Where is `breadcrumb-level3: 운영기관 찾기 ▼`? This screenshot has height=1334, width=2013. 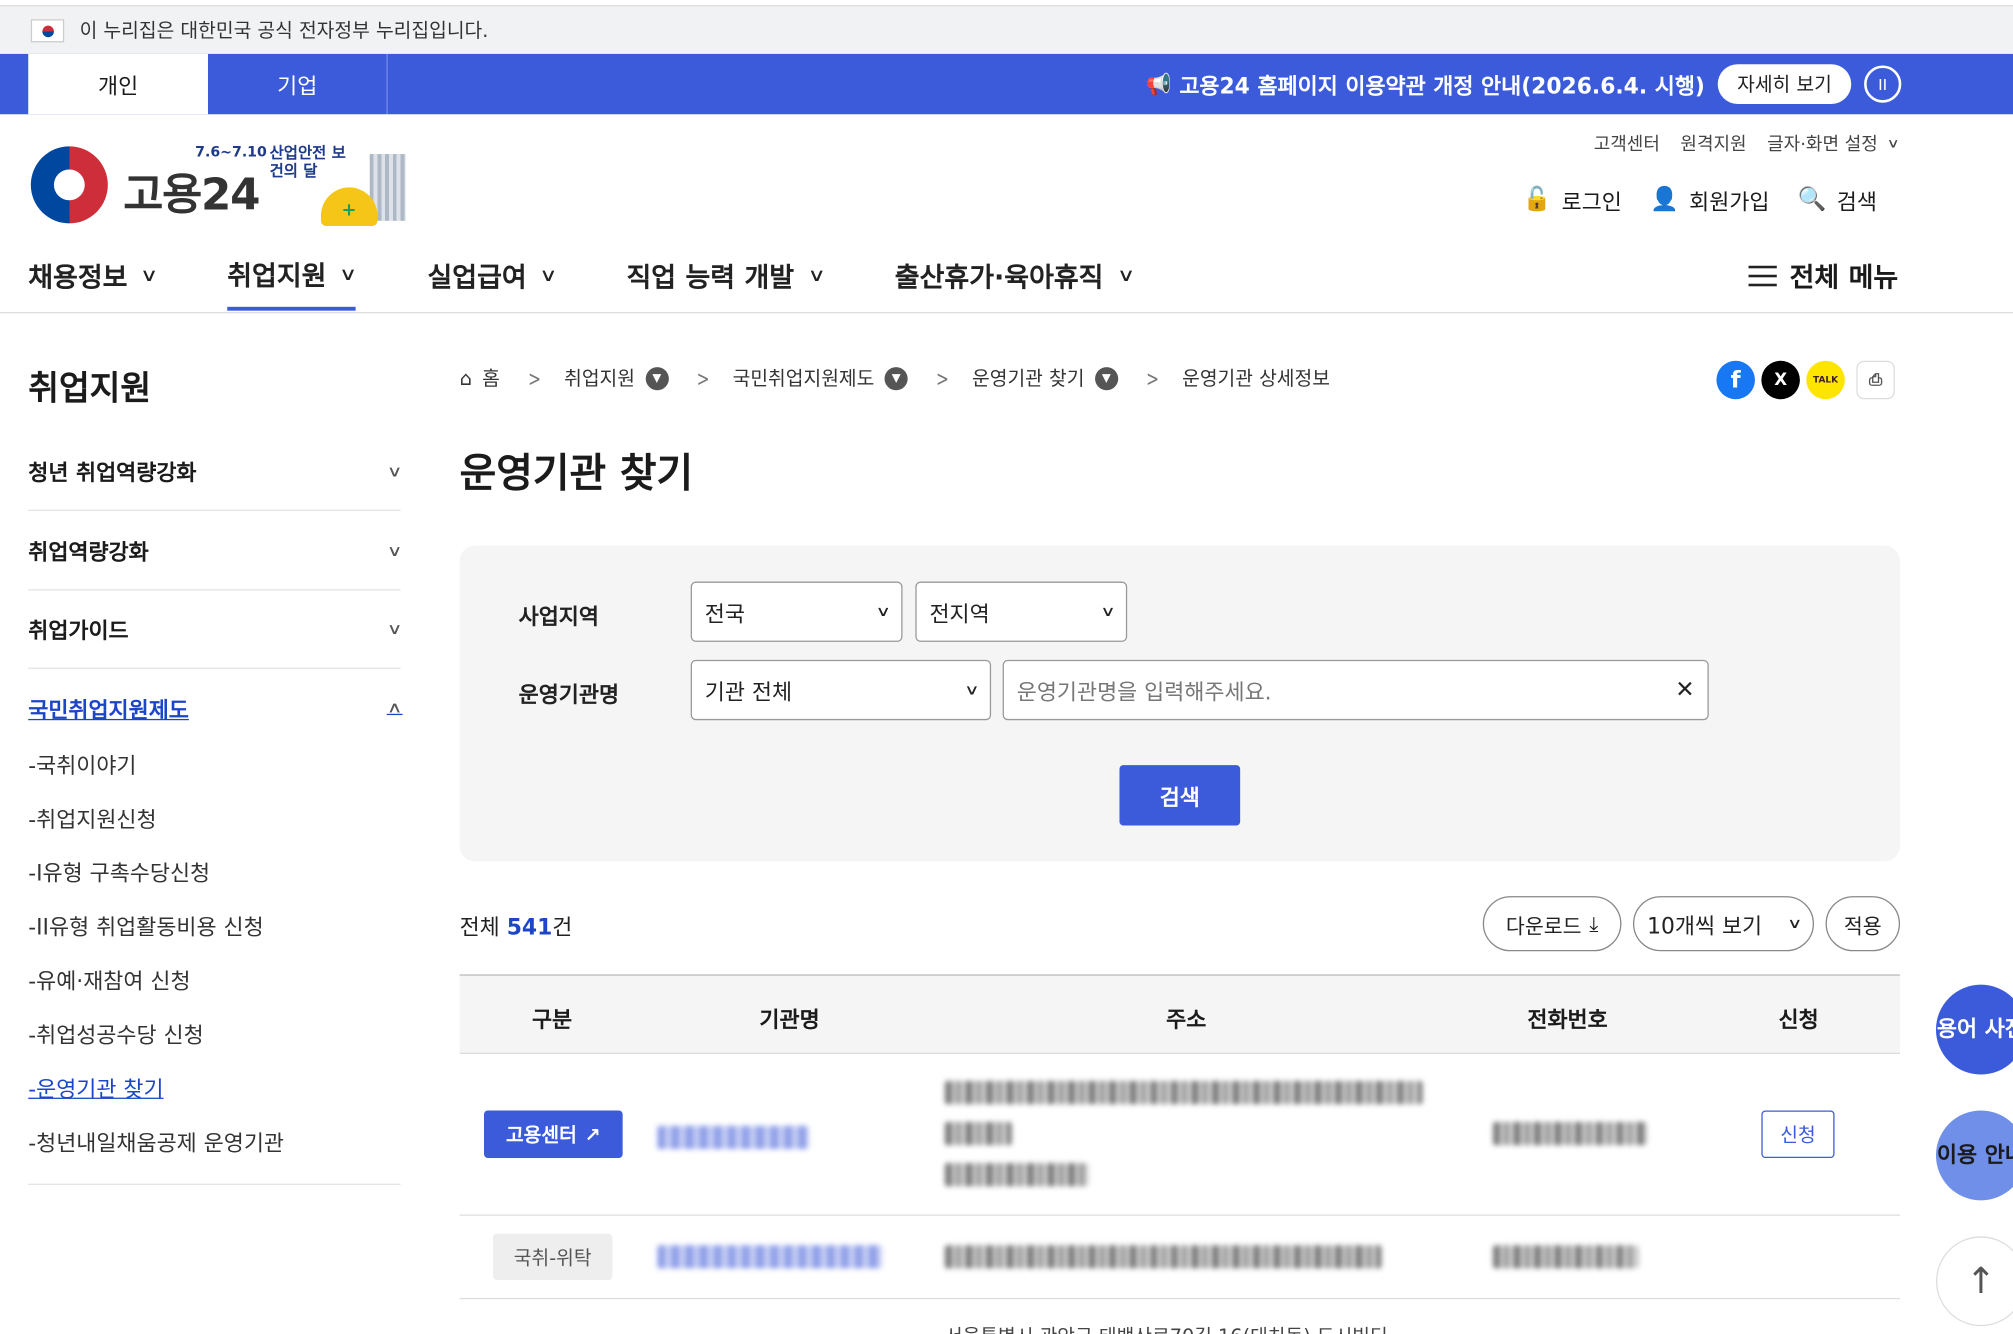
breadcrumb-level3: 운영기관 찾기 ▼ is located at coordinates (1045, 378).